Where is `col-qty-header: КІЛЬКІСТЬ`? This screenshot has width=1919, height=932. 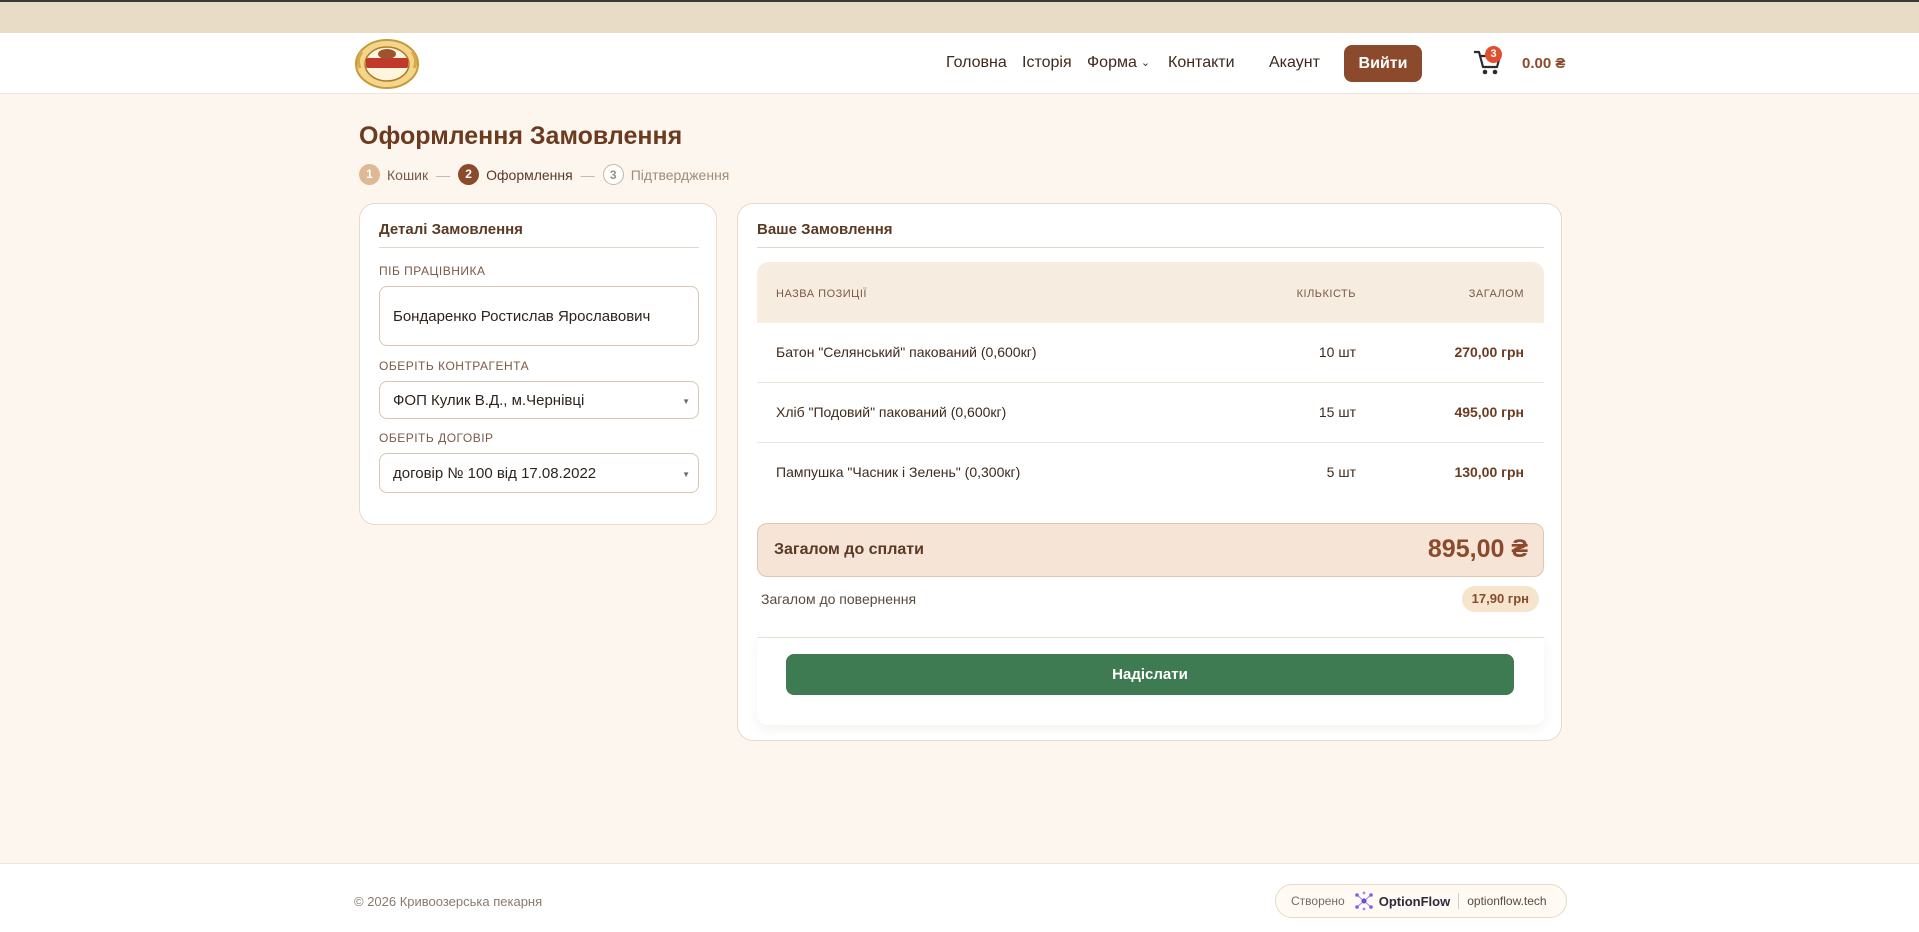 col-qty-header: КІЛЬКІСТЬ is located at coordinates (1326, 294).